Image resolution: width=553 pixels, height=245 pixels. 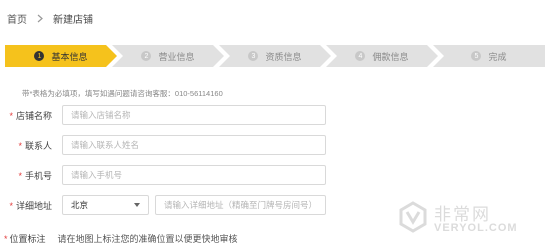 What do you see at coordinates (476, 56) in the screenshot?
I see `step-number: 5` at bounding box center [476, 56].